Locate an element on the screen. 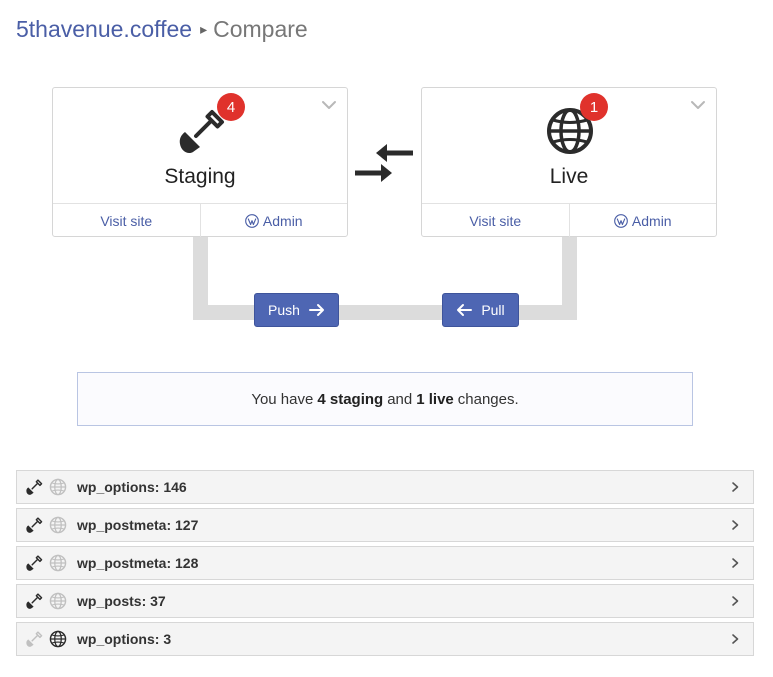 This screenshot has width=773, height=677. breadcrumb-current-page: Compare is located at coordinates (260, 28).